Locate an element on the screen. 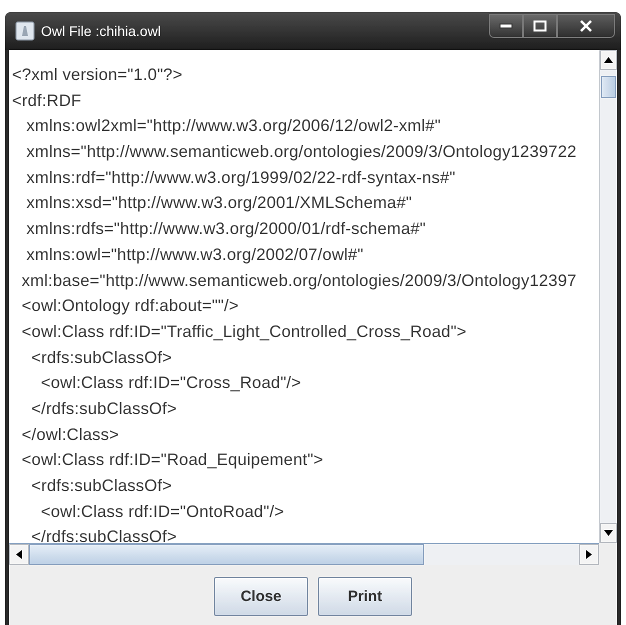 This screenshot has width=626, height=625. dialog-button: Close is located at coordinates (261, 596).